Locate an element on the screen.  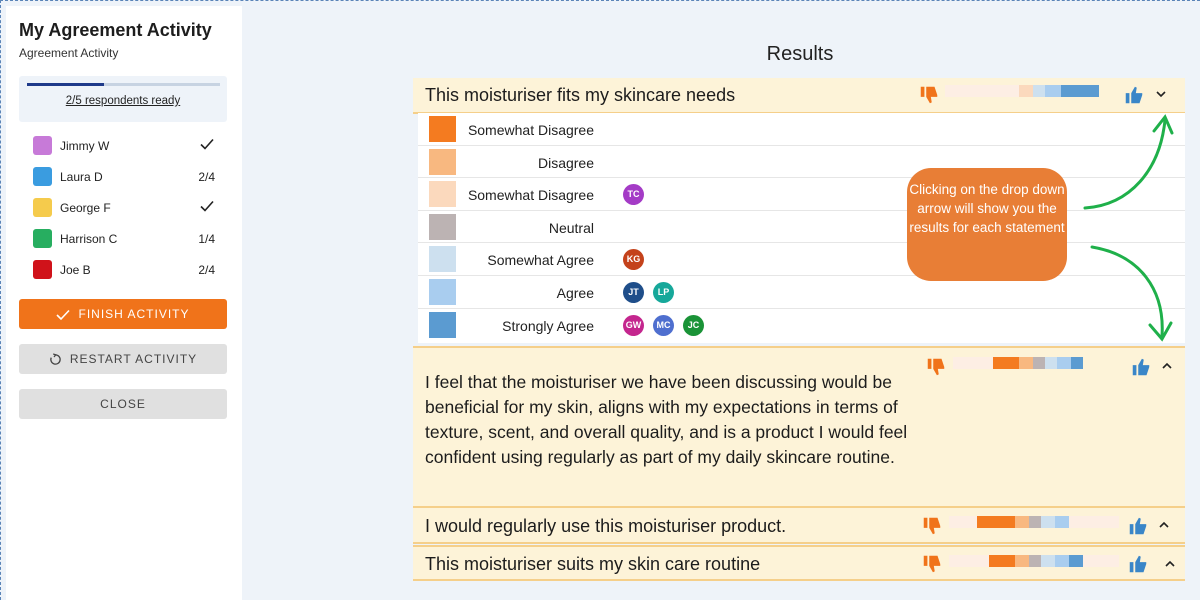
likert-label: Disagree is located at coordinates (565, 162).